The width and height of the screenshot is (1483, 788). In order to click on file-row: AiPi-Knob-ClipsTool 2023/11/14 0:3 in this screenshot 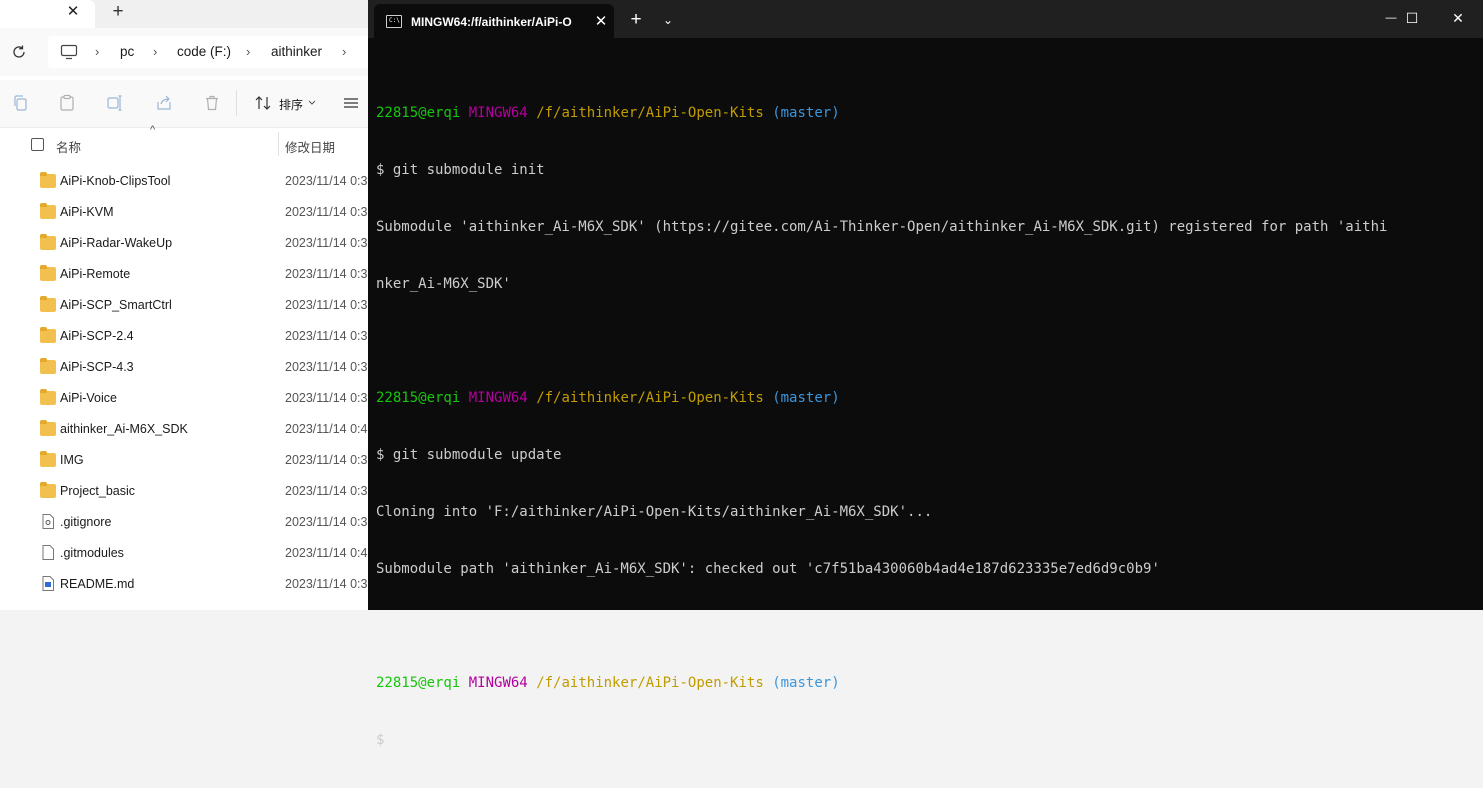, I will do `click(185, 181)`.